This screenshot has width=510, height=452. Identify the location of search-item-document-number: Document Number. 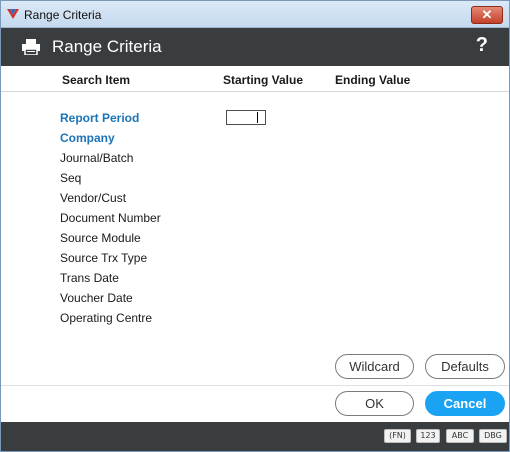
(110, 218).